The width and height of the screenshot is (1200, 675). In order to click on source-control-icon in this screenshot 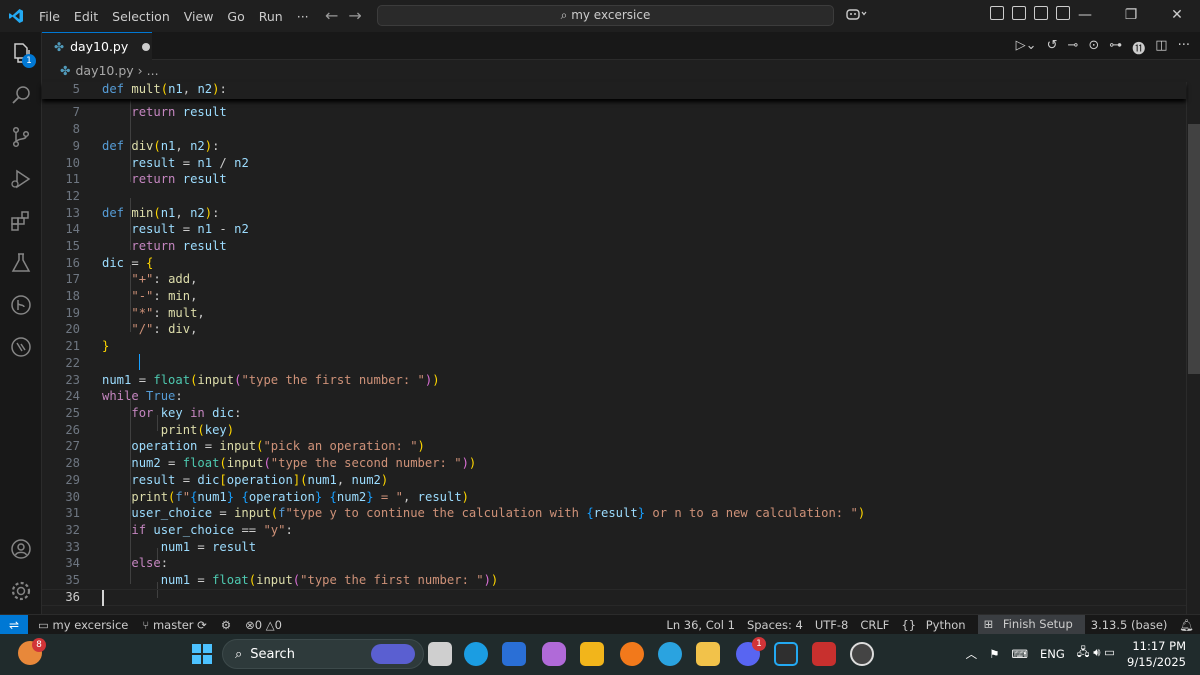, I will do `click(21, 137)`.